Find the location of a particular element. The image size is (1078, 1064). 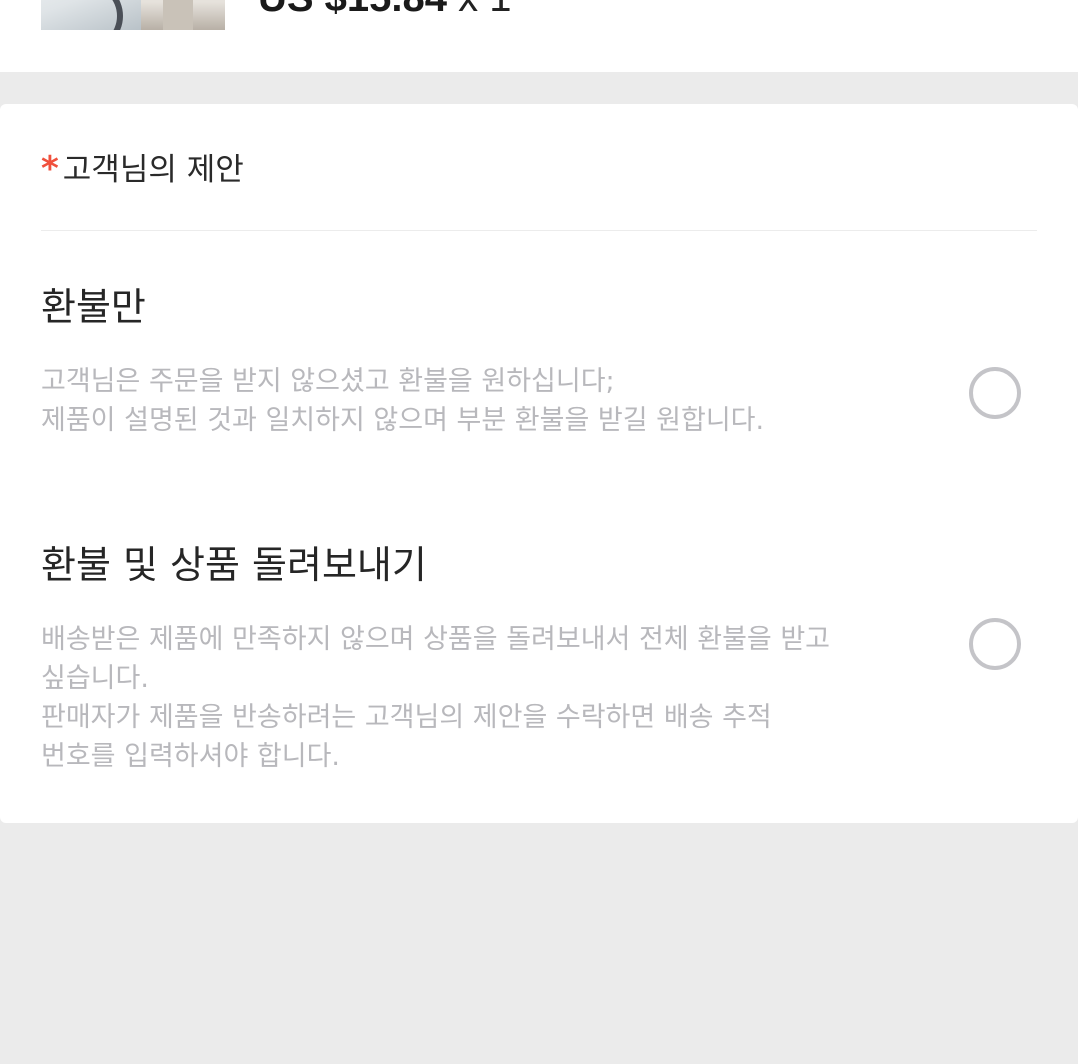

product-thumbnail is located at coordinates (133, 15).